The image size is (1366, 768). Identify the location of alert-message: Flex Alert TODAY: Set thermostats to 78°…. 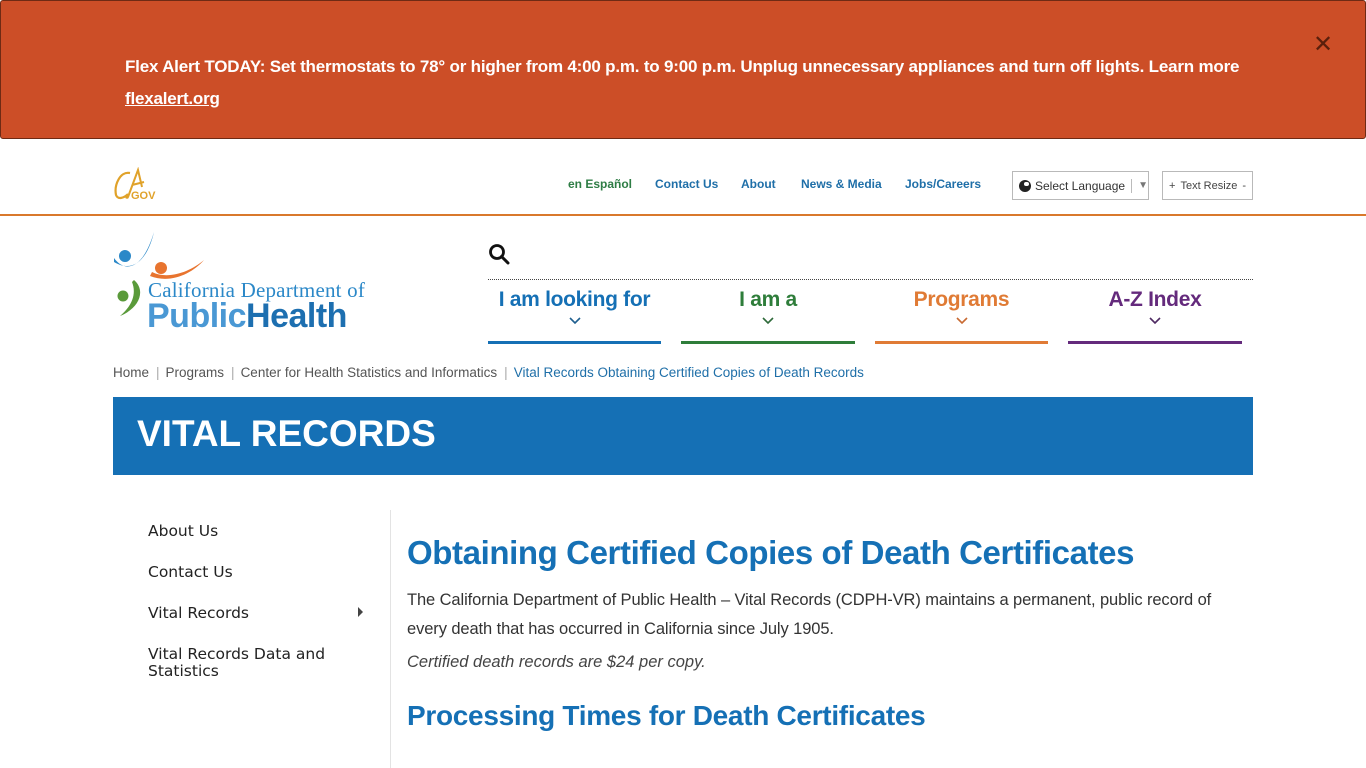
(682, 66).